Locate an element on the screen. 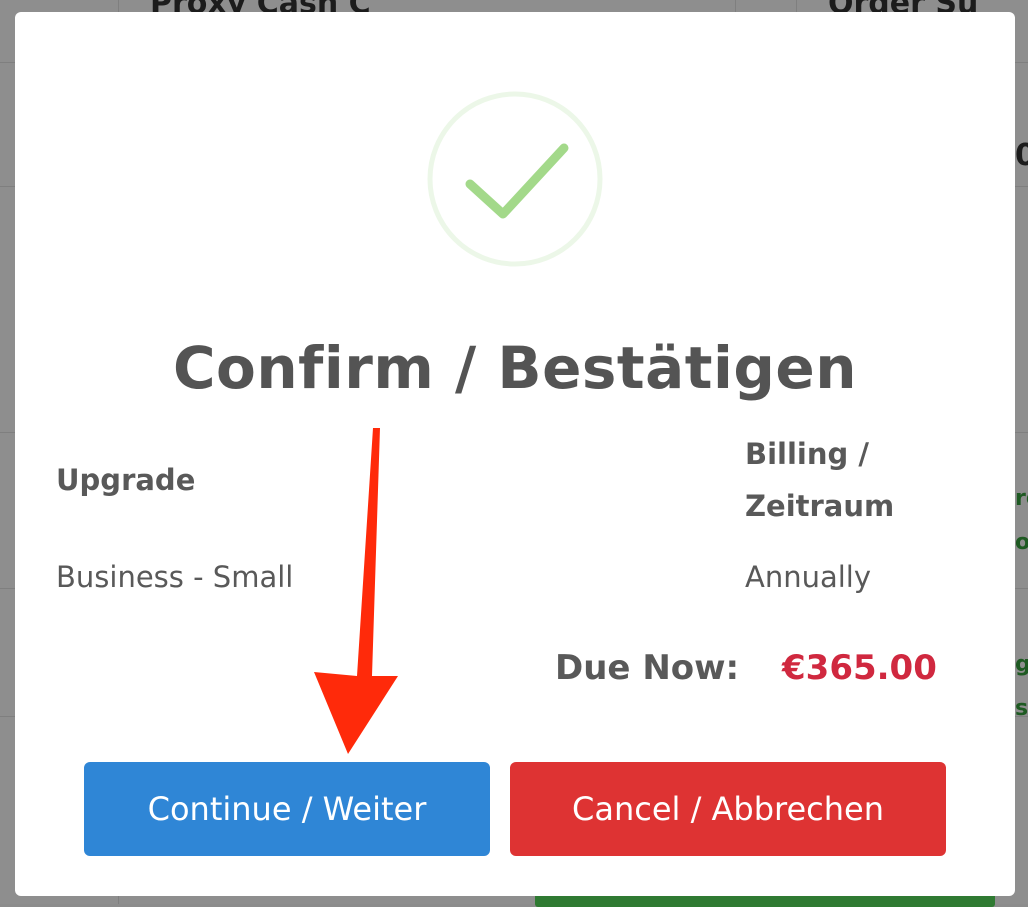  background-green-text: g is located at coordinates (1021, 664).